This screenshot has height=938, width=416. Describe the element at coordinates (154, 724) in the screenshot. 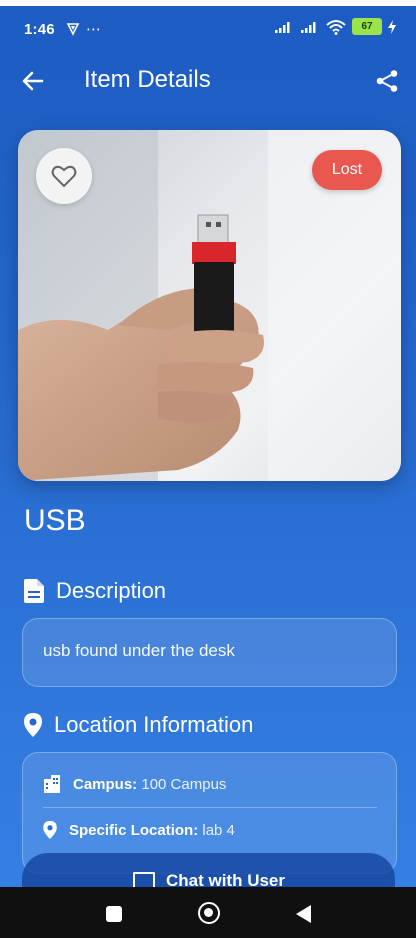

I see `location-heading-text: Location Information` at that location.